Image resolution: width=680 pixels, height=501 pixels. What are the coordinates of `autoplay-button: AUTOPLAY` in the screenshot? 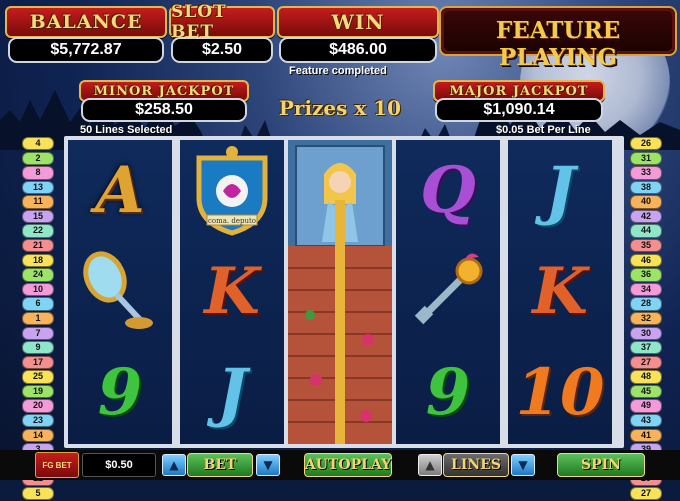 It's located at (348, 465).